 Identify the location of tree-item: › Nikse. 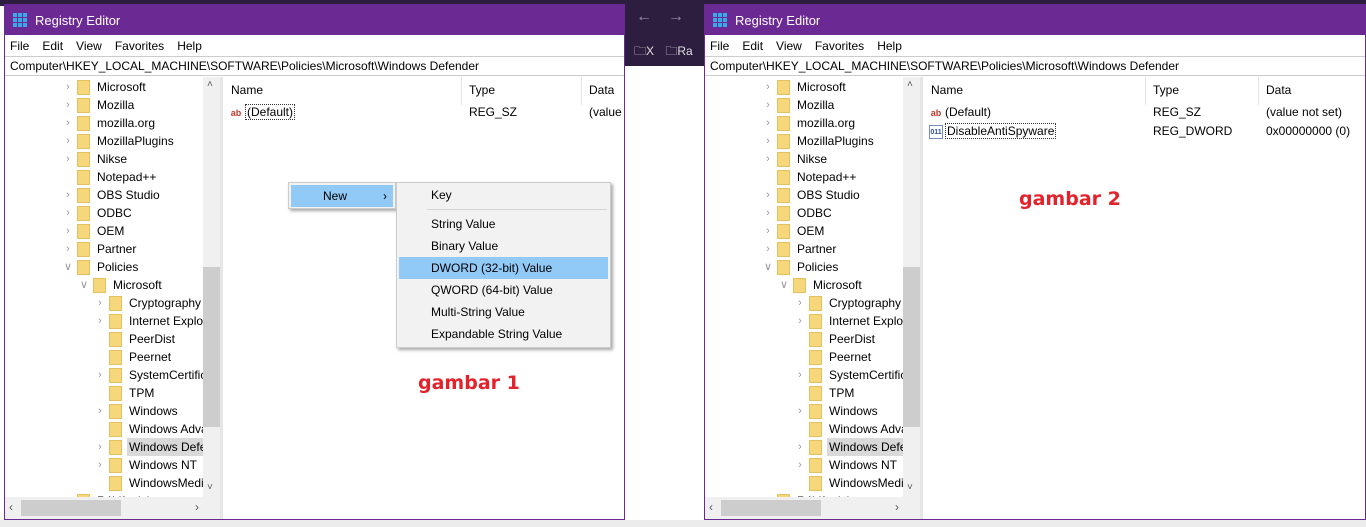
(819, 159).